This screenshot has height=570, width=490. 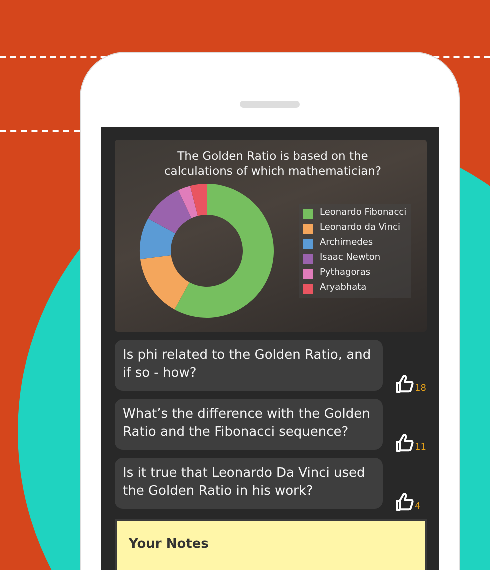 What do you see at coordinates (249, 483) in the screenshot?
I see `question-bubble: Is it true that Leonardo Da Vinci used the Golden Ratio in his work?` at bounding box center [249, 483].